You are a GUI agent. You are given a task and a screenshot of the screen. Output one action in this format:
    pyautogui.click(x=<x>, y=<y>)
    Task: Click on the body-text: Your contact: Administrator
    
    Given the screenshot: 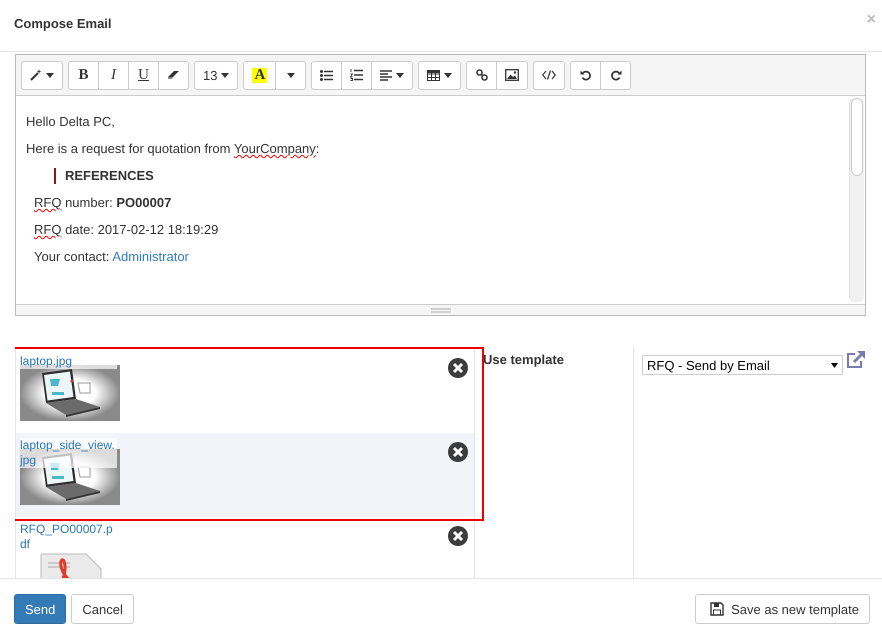 What is the action you would take?
    pyautogui.click(x=112, y=257)
    